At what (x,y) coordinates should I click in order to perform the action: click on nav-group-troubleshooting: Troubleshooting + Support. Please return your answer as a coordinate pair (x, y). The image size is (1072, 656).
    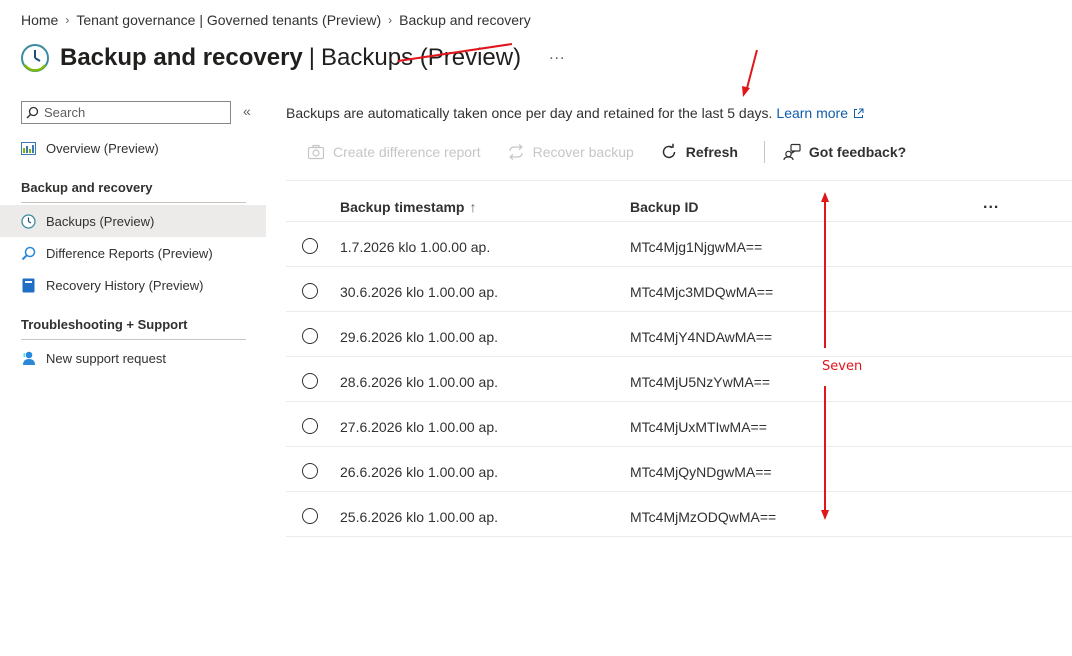
    Looking at the image, I should click on (133, 328).